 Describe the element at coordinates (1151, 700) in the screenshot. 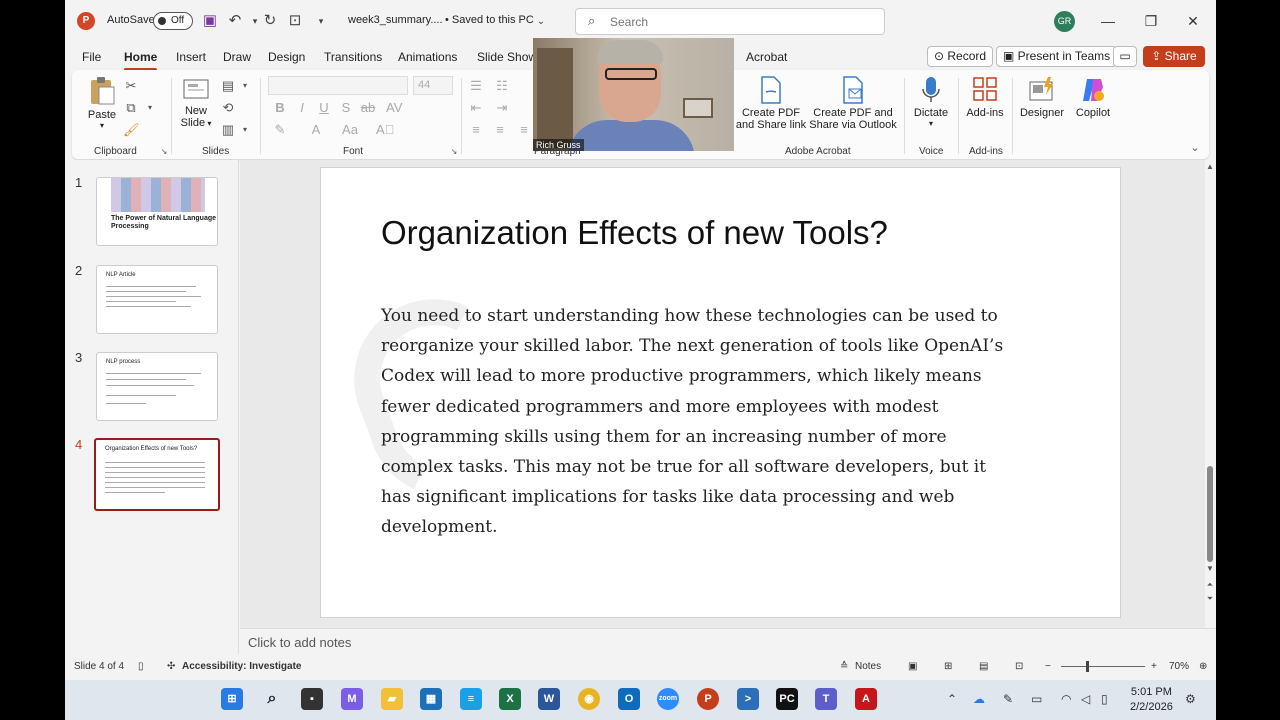

I see `system-clock: 5:01 PM 2/2/2026` at that location.